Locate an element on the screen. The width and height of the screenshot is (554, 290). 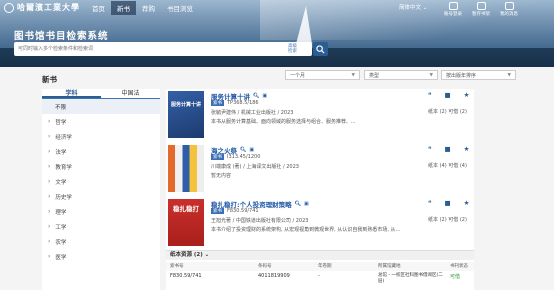
col-call-number: 索书号 is located at coordinates (177, 266).